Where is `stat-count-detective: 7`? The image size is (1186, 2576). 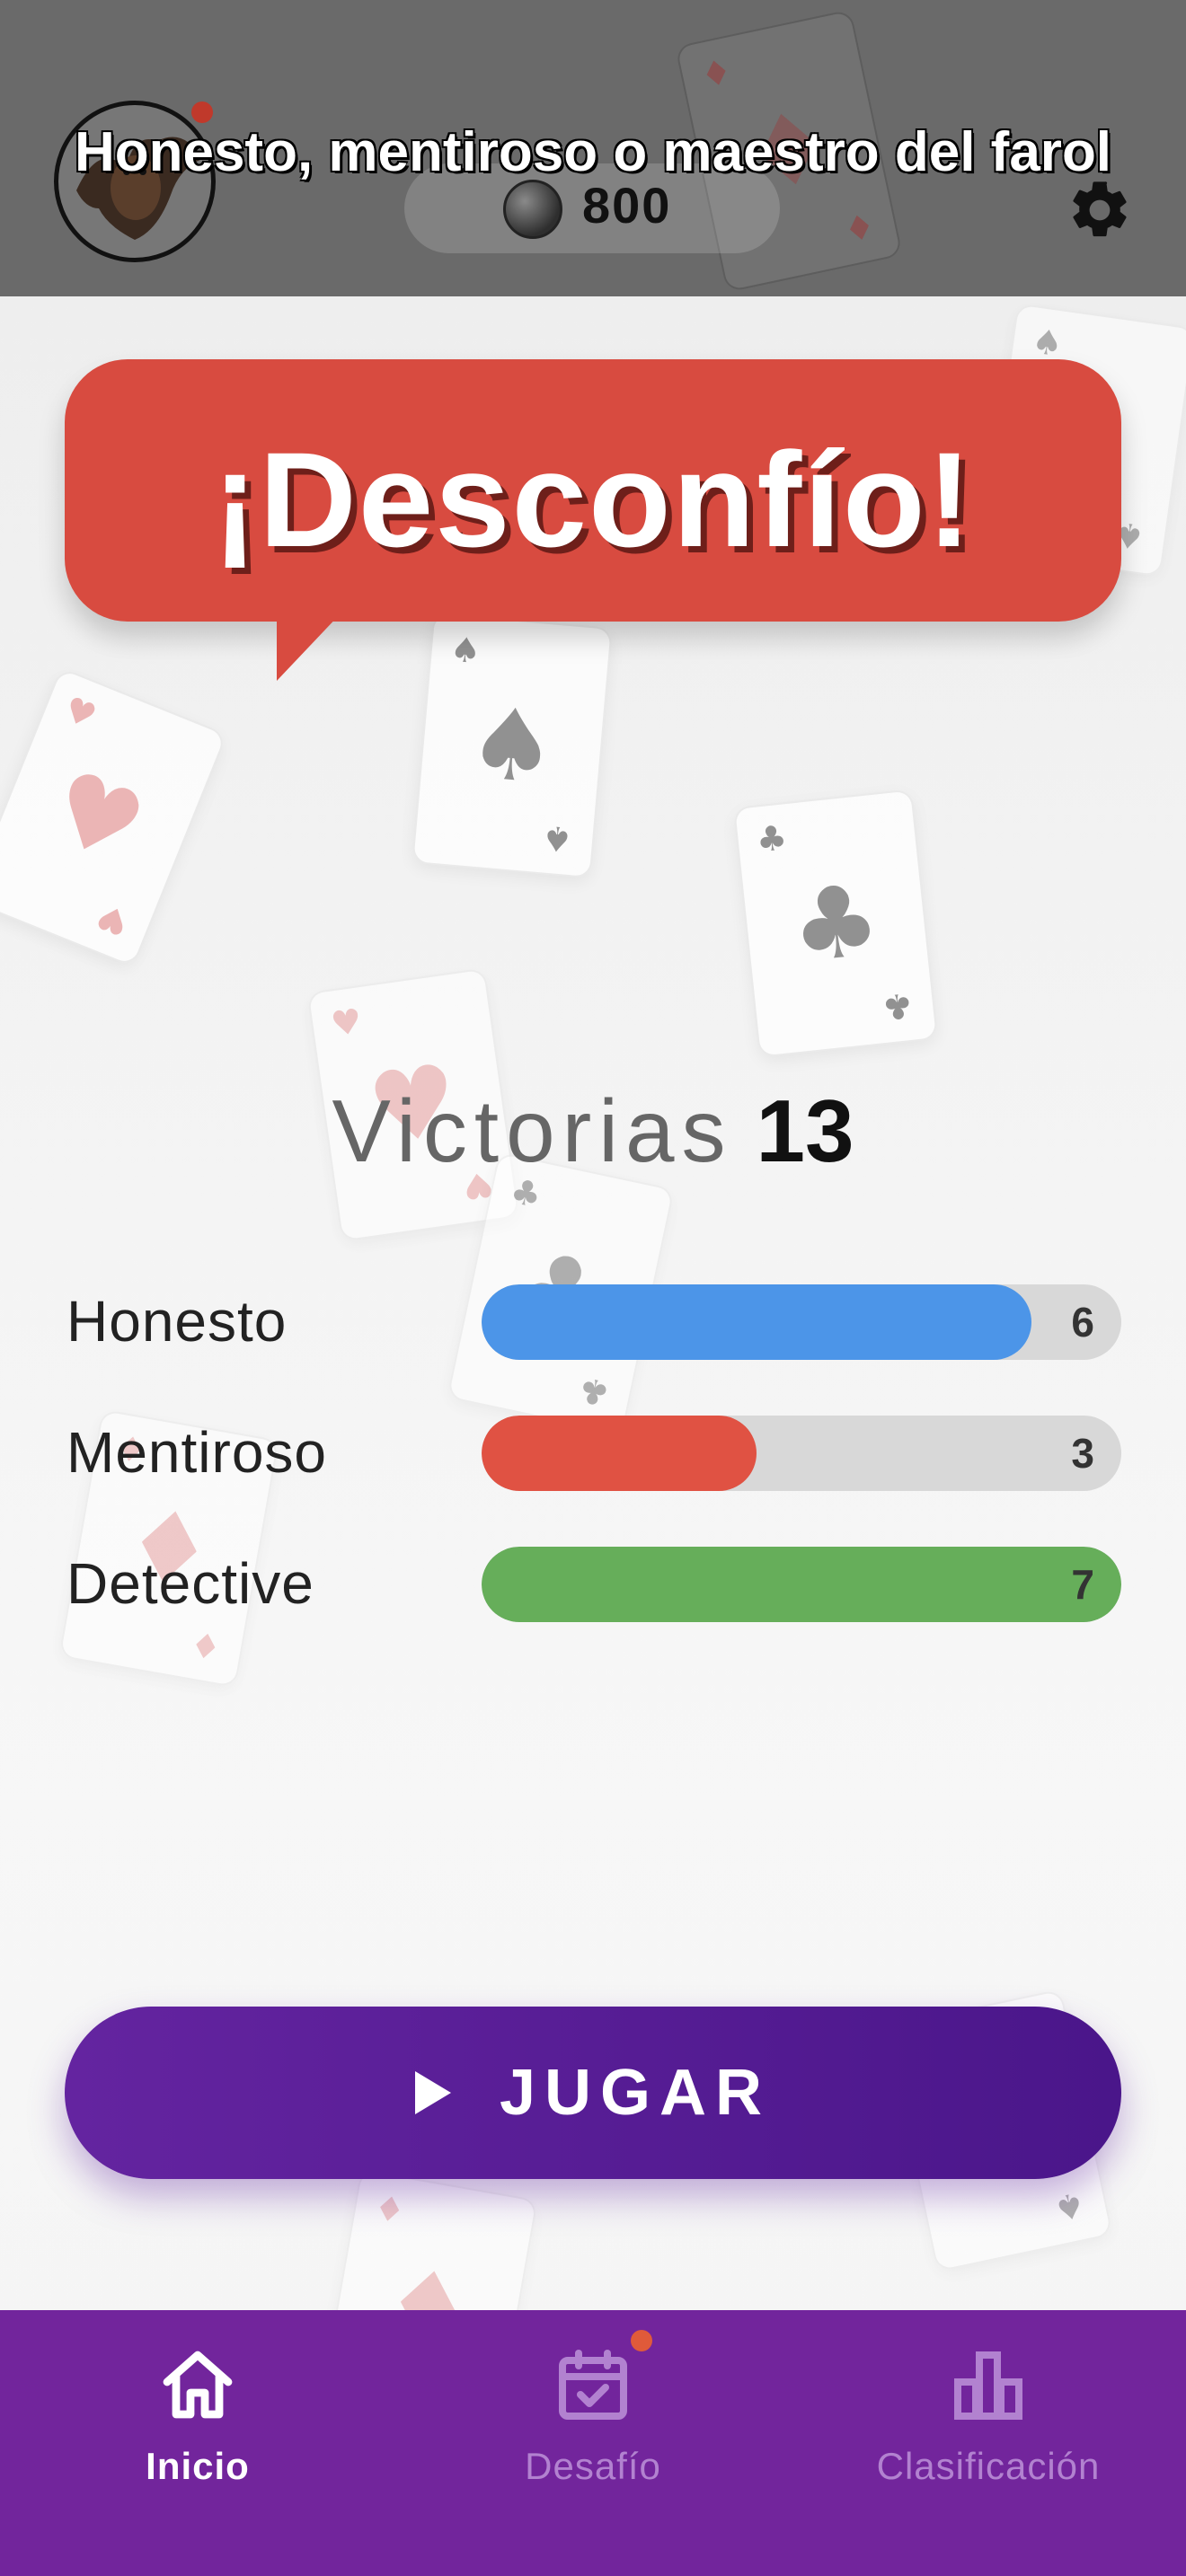
stat-count-detective: 7 is located at coordinates (1082, 1584).